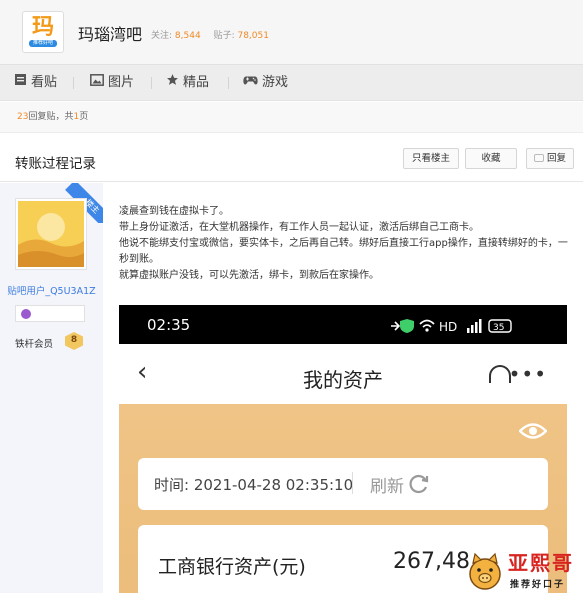 The height and width of the screenshot is (593, 583). What do you see at coordinates (474, 326) in the screenshot?
I see `signal-icon` at bounding box center [474, 326].